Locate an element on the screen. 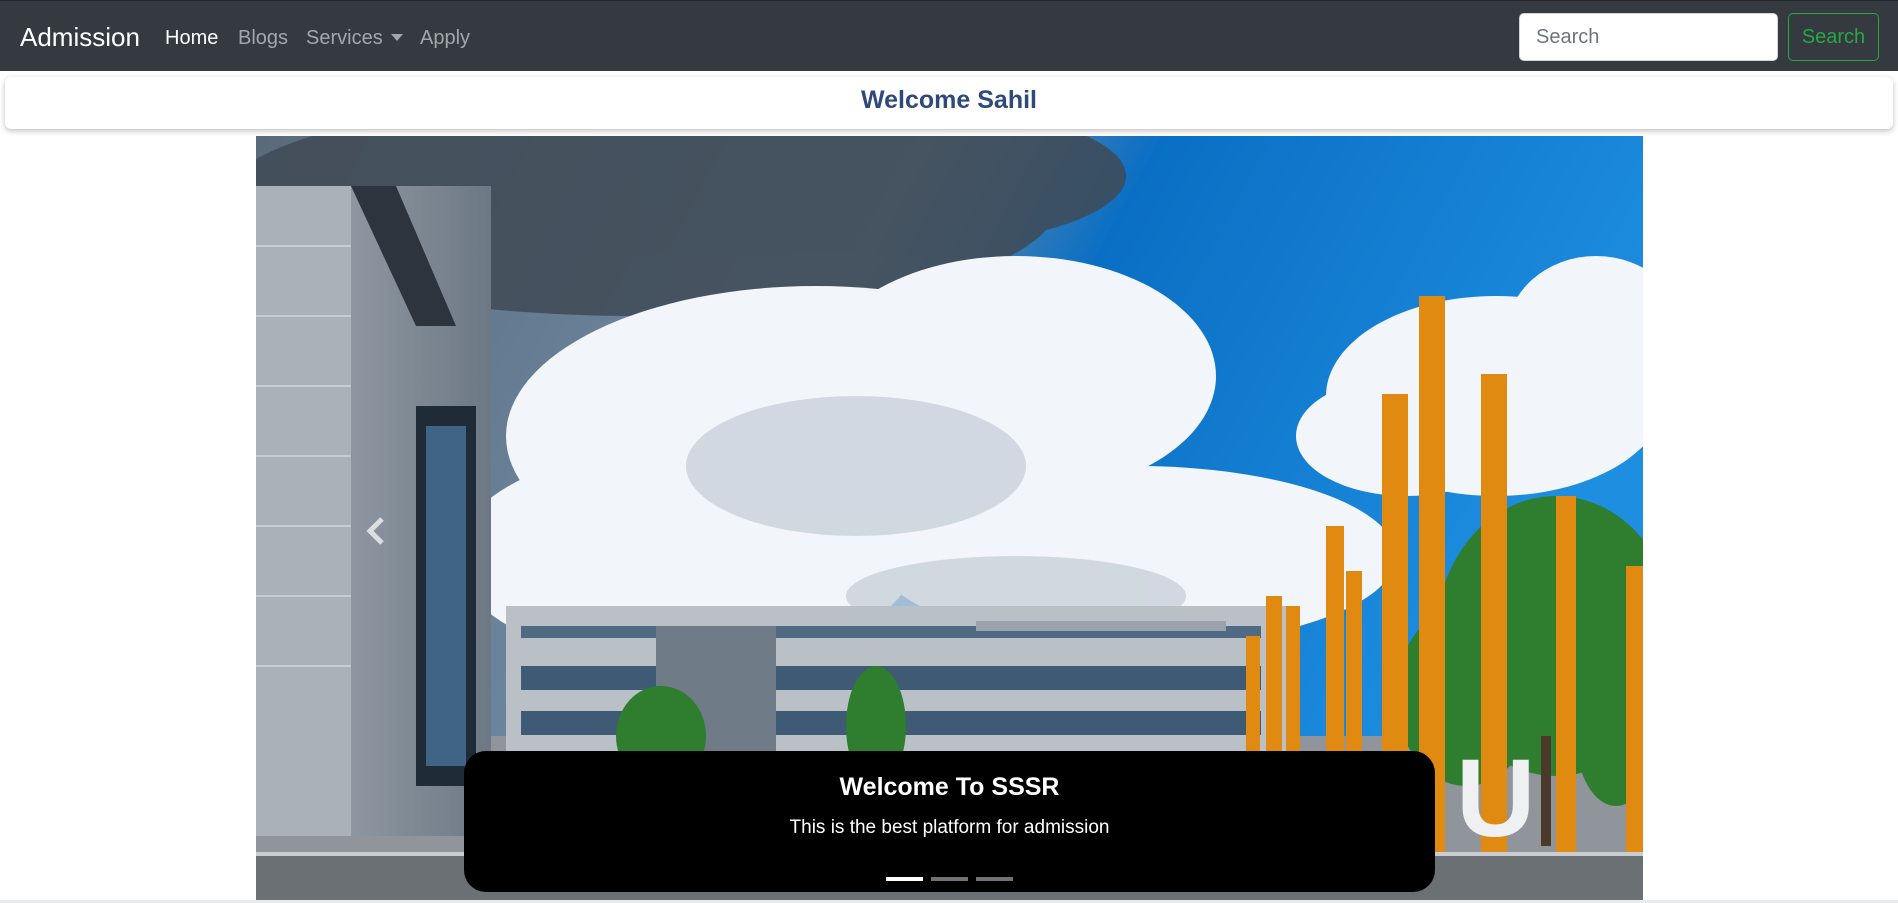 The image size is (1898, 903). chevron-down-icon is located at coordinates (396, 37).